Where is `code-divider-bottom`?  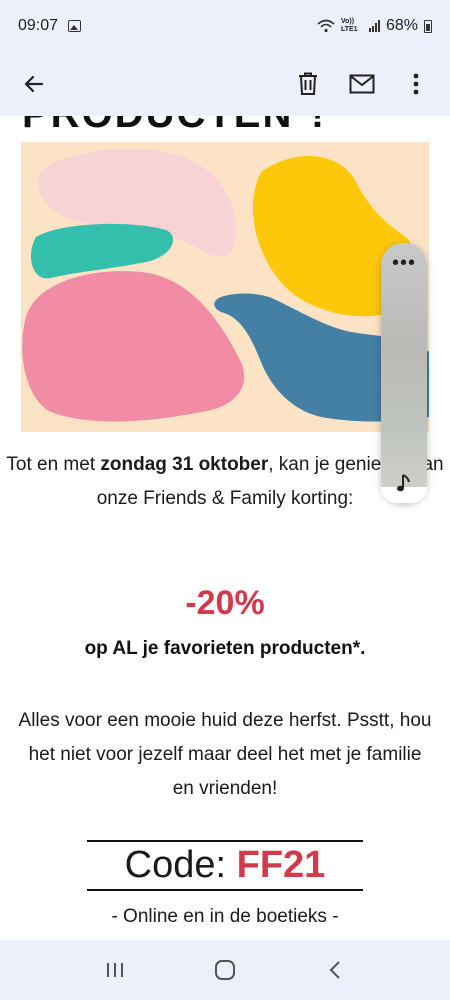
code-divider-bottom is located at coordinates (225, 890).